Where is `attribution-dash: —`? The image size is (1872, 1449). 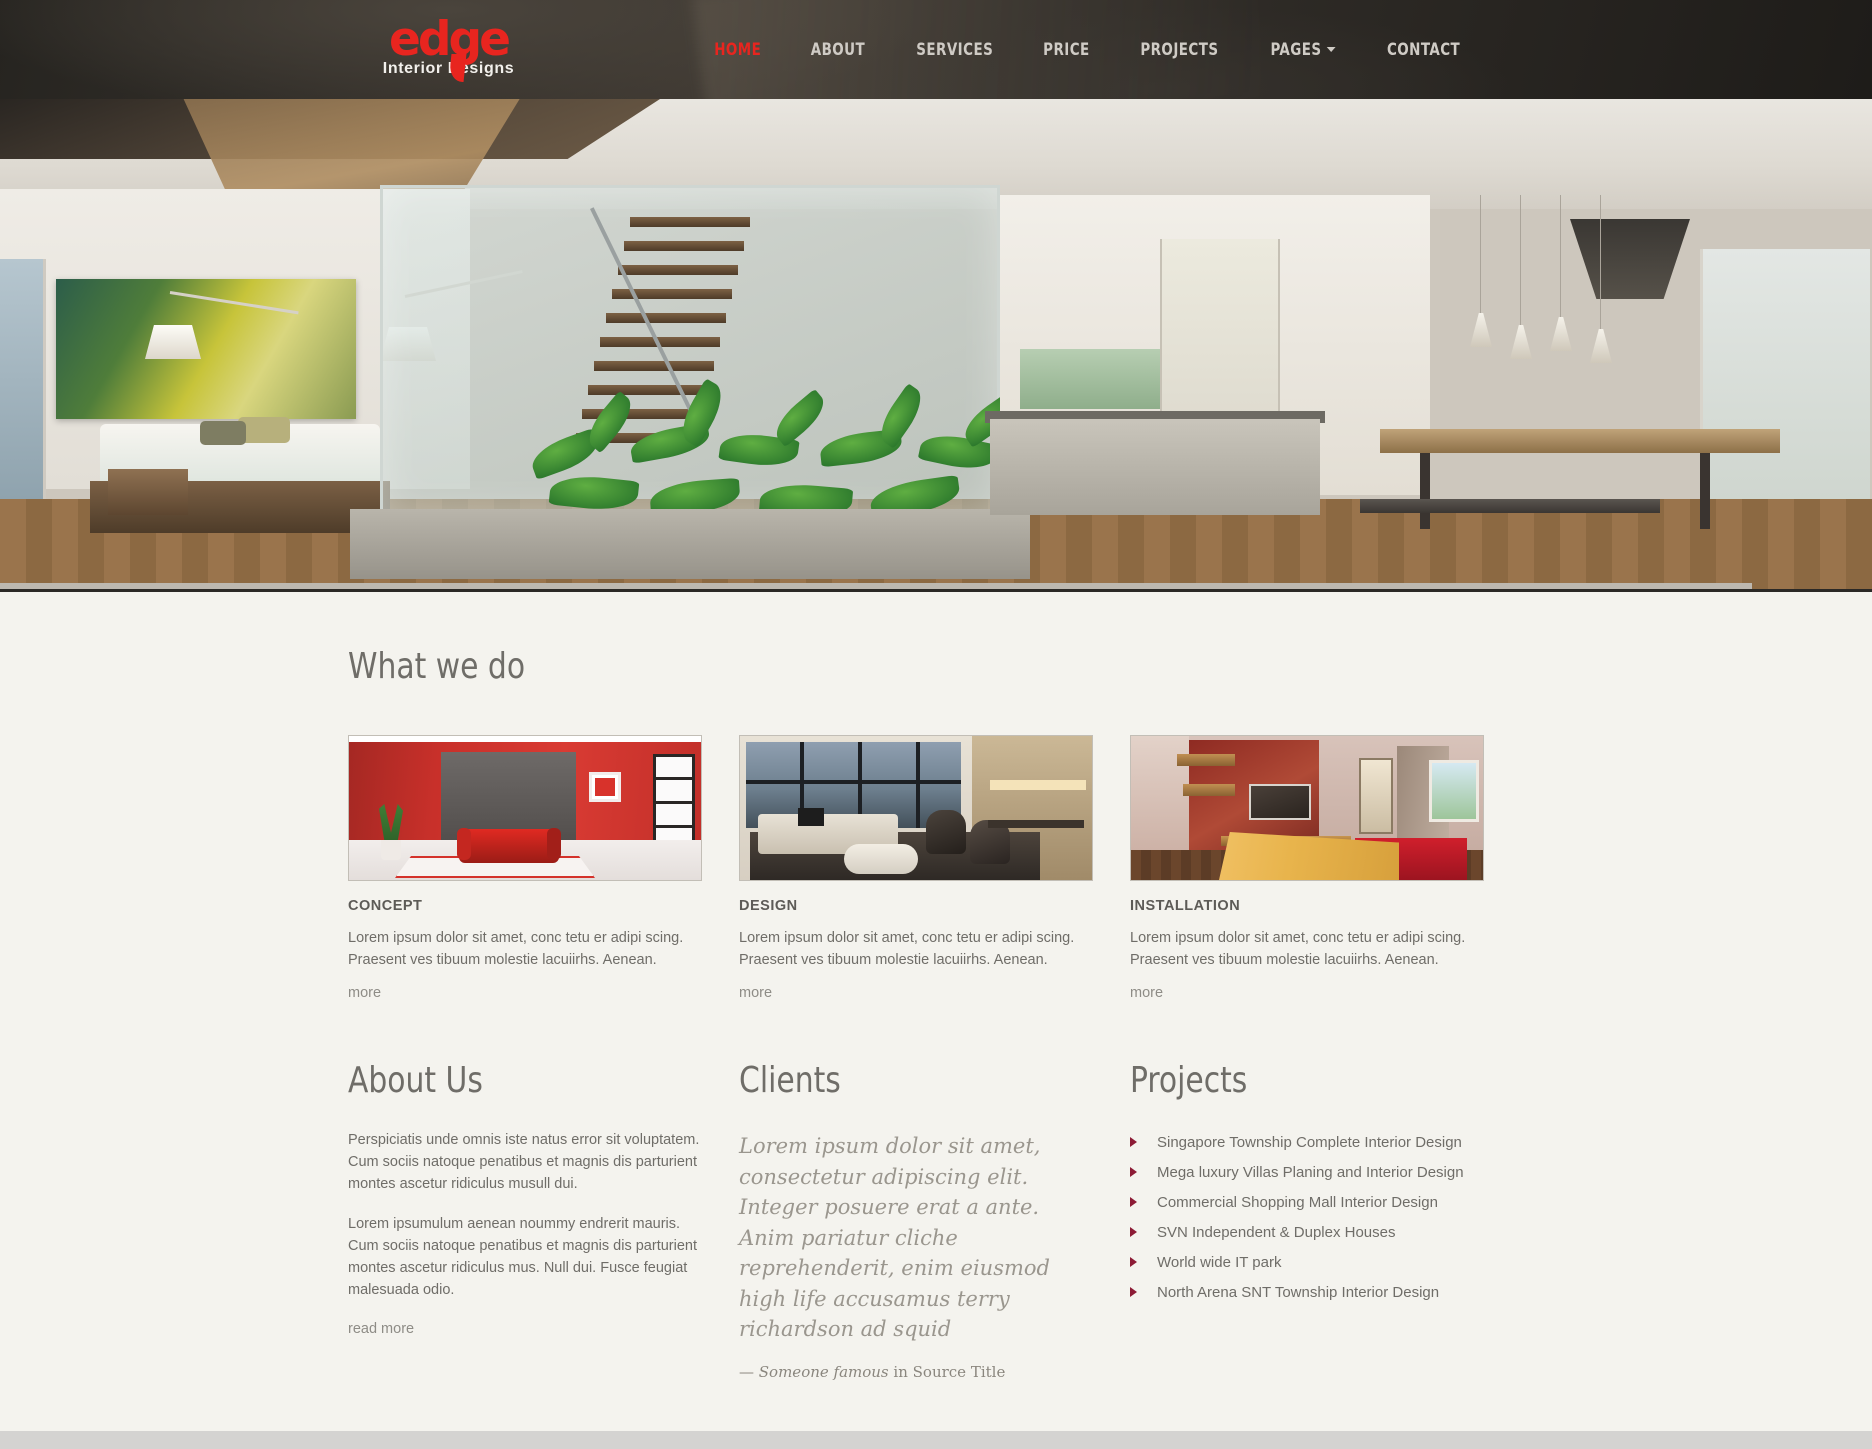
attribution-dash: — is located at coordinates (749, 1371).